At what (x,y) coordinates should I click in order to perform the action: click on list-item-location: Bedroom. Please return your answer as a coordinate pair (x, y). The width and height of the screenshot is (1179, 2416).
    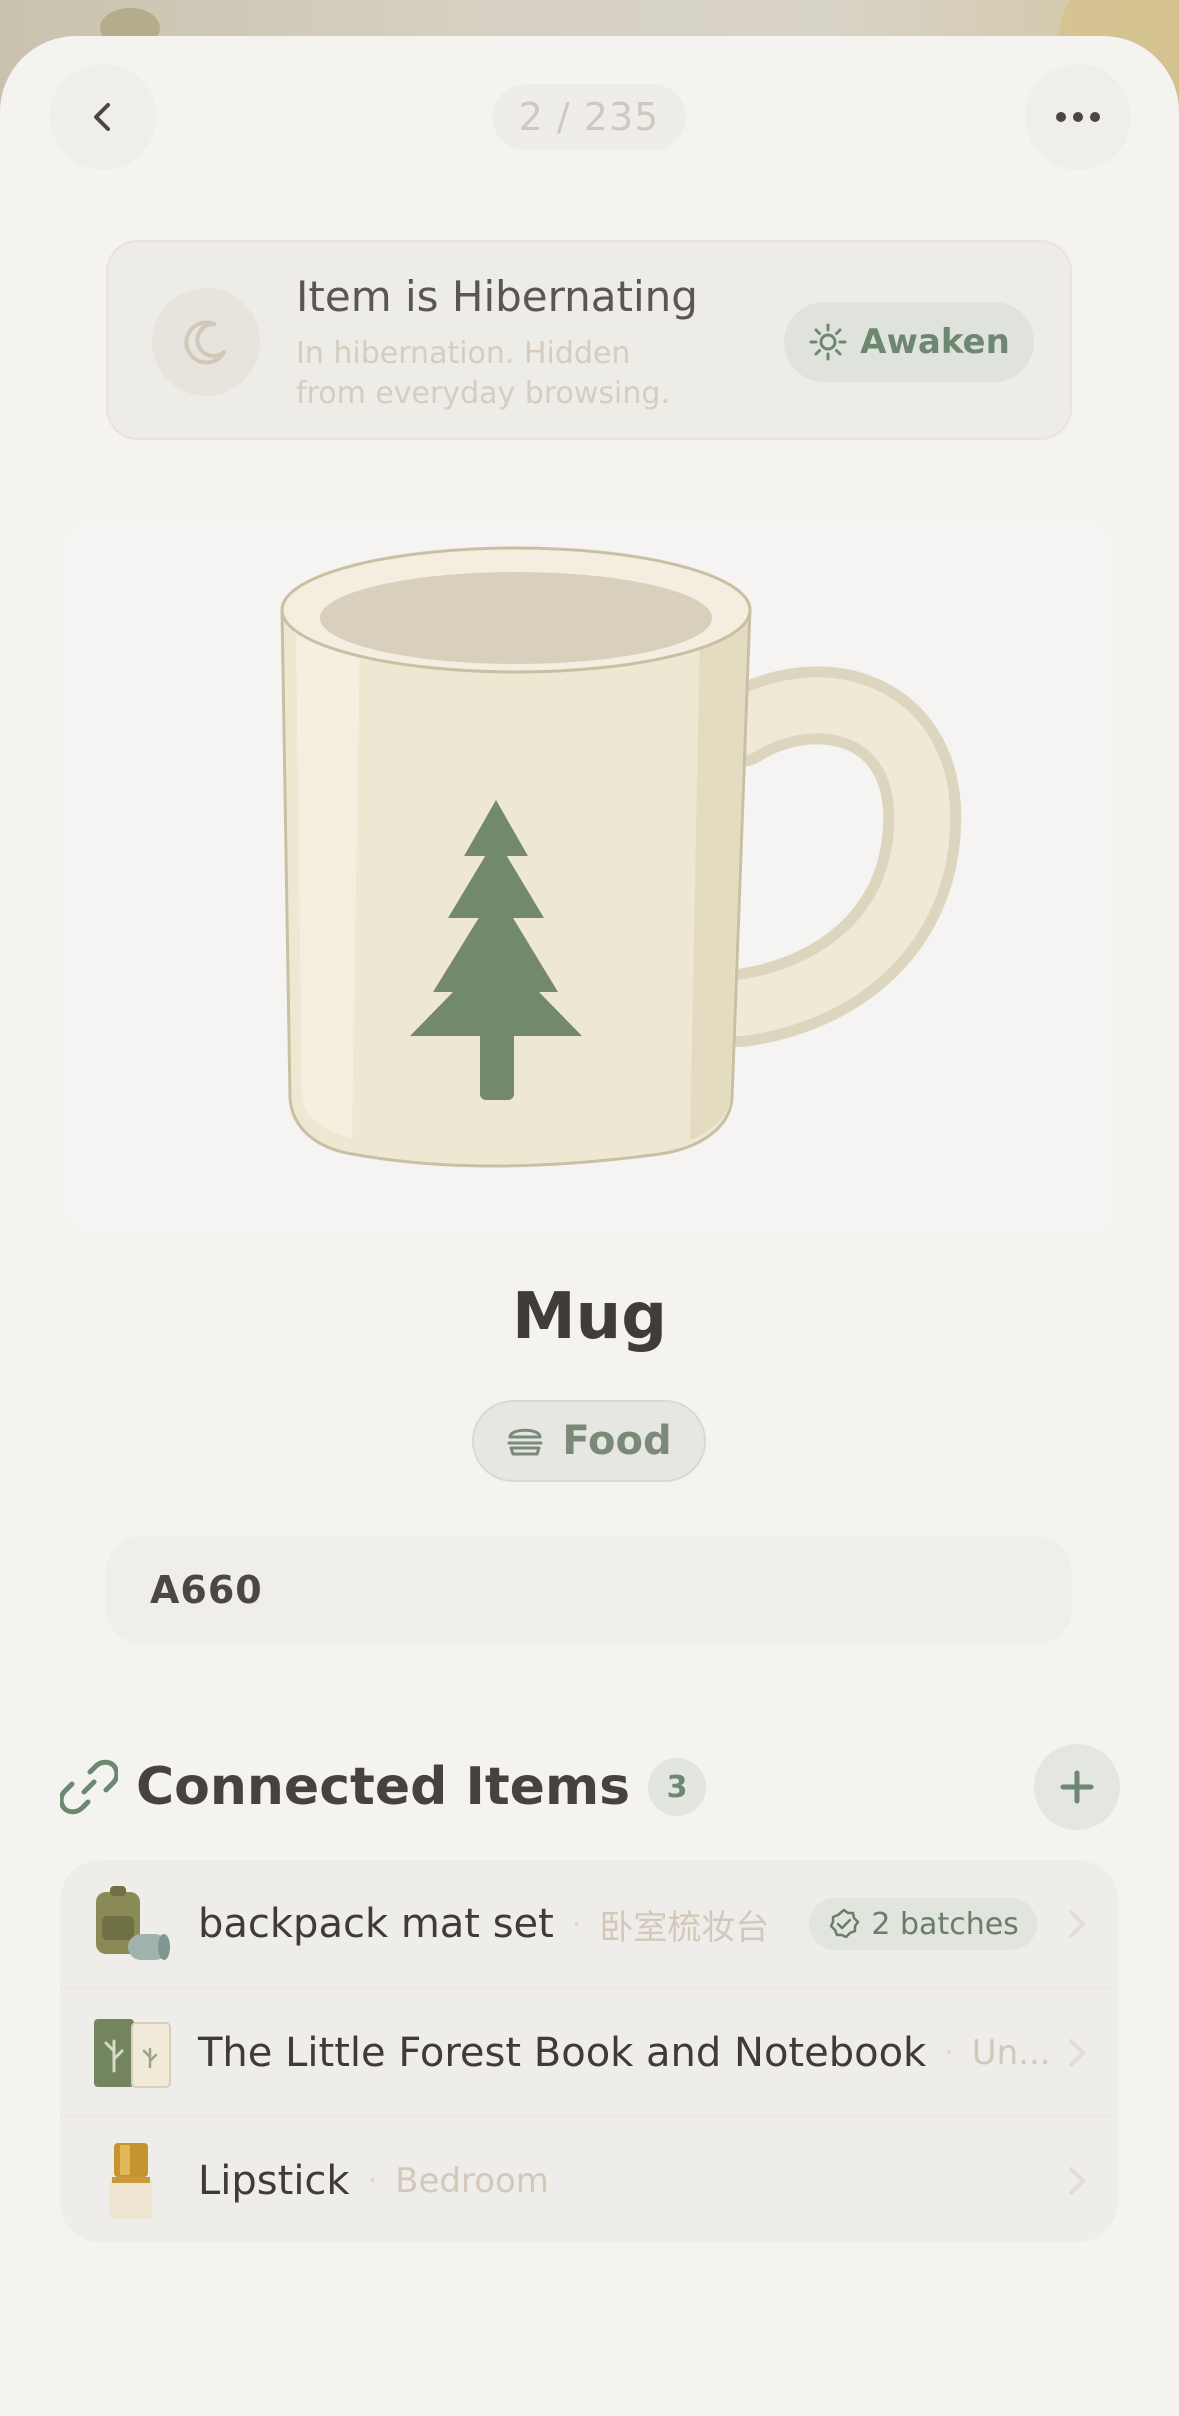
    Looking at the image, I should click on (472, 2180).